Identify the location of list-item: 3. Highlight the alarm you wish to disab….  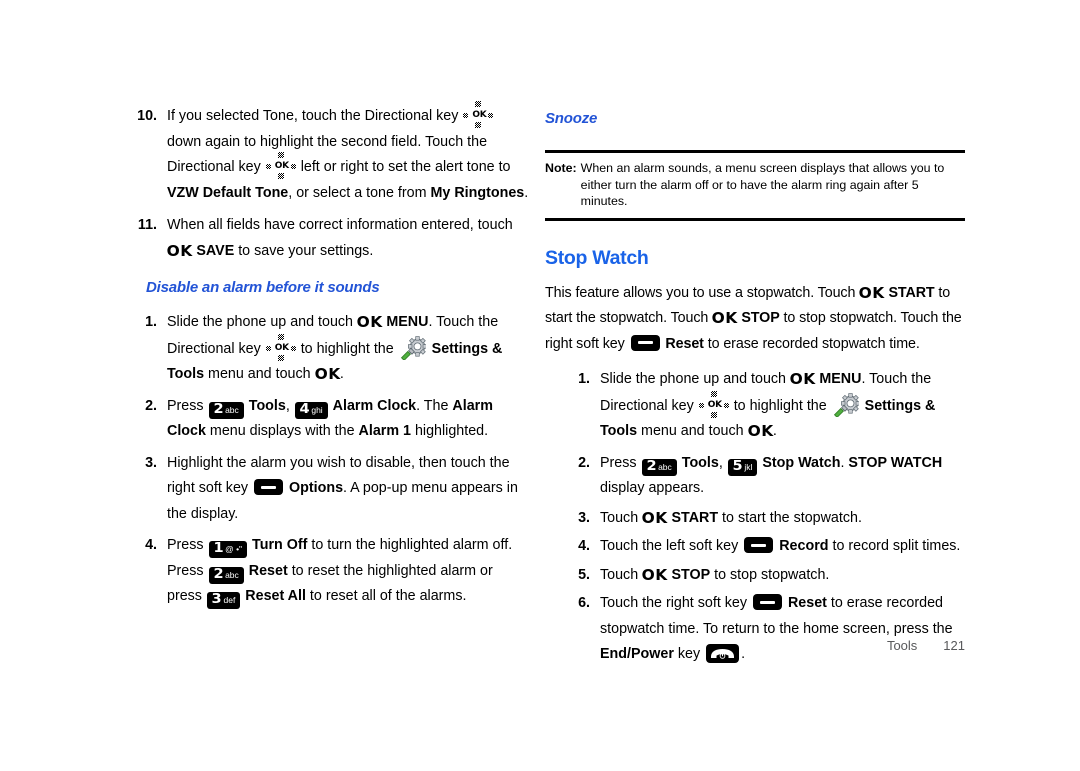
(330, 489).